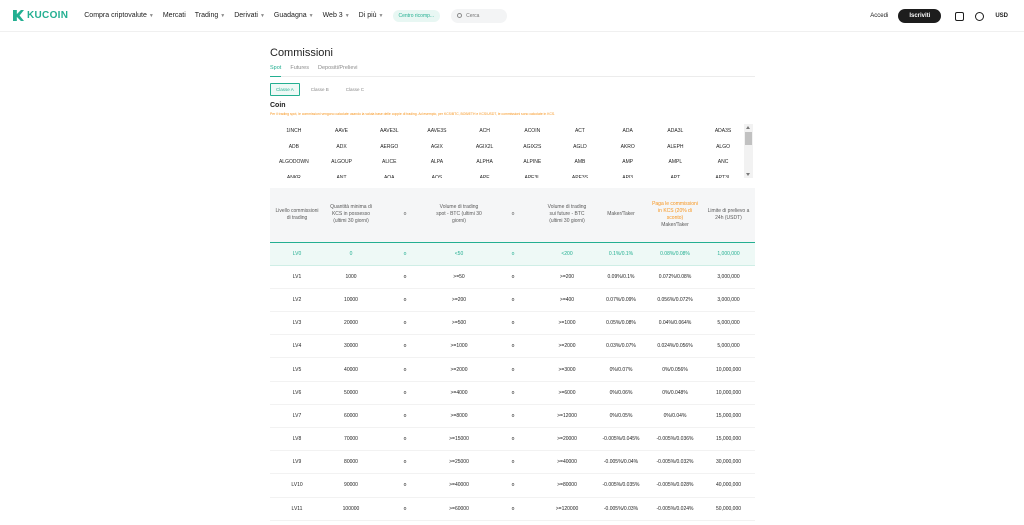 The height and width of the screenshot is (525, 1024). I want to click on nav-item-label: Mercati, so click(174, 15).